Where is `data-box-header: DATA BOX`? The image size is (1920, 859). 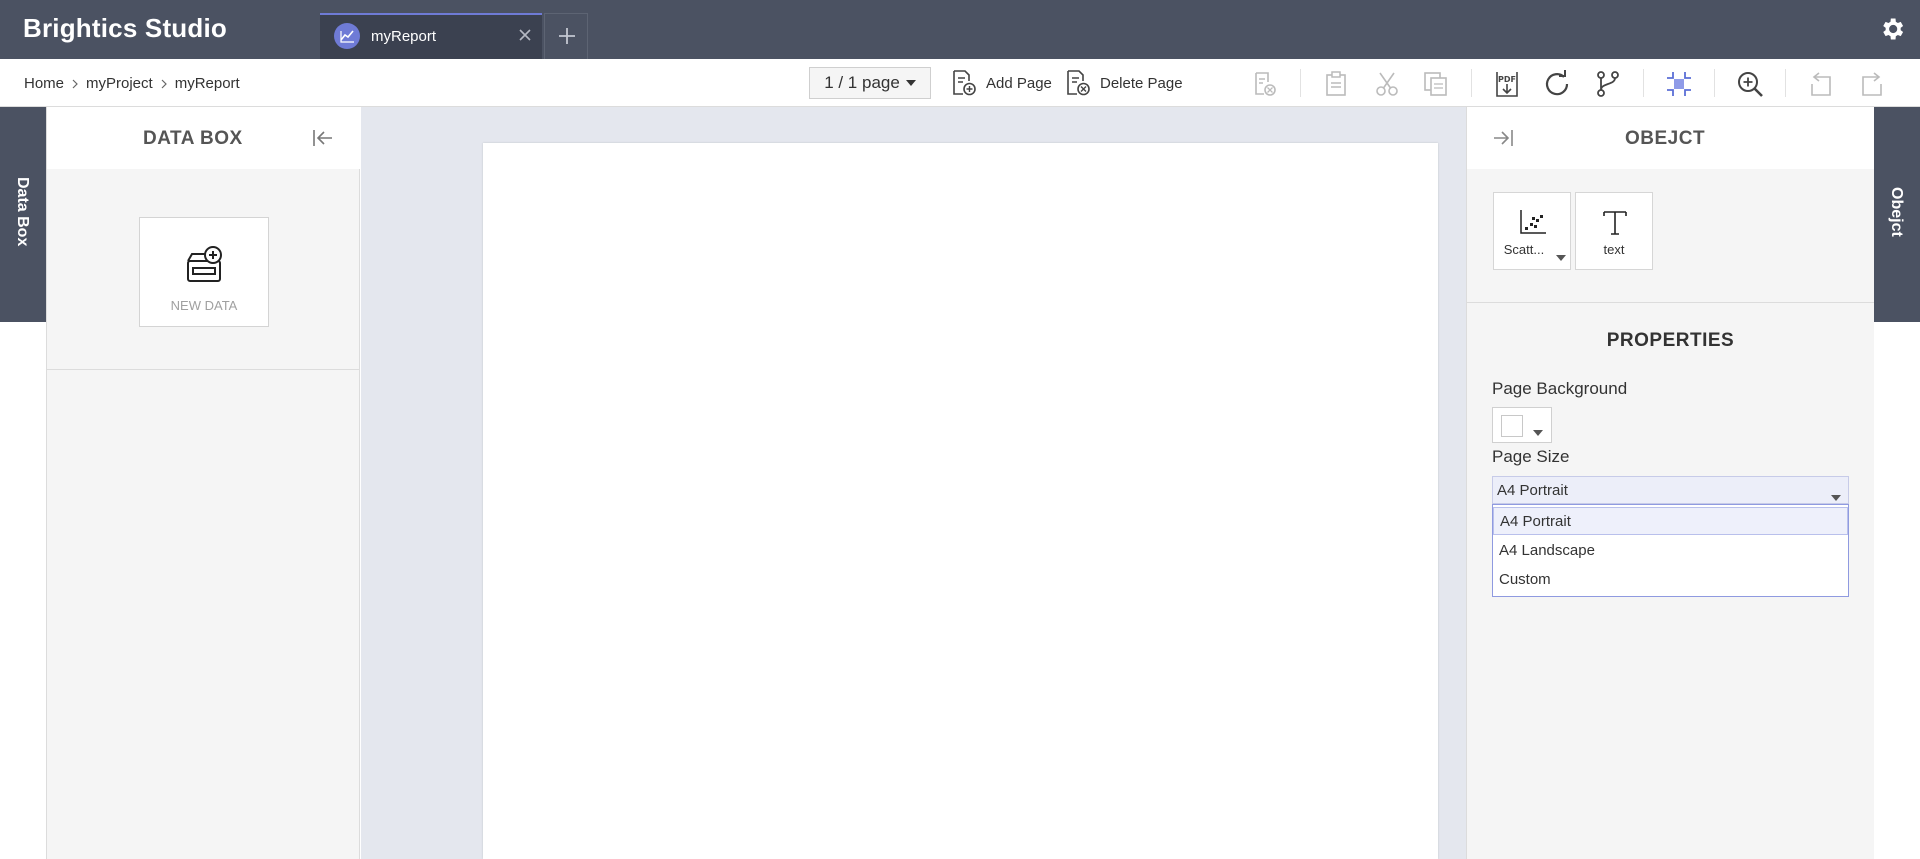
data-box-header: DATA BOX is located at coordinates (203, 138).